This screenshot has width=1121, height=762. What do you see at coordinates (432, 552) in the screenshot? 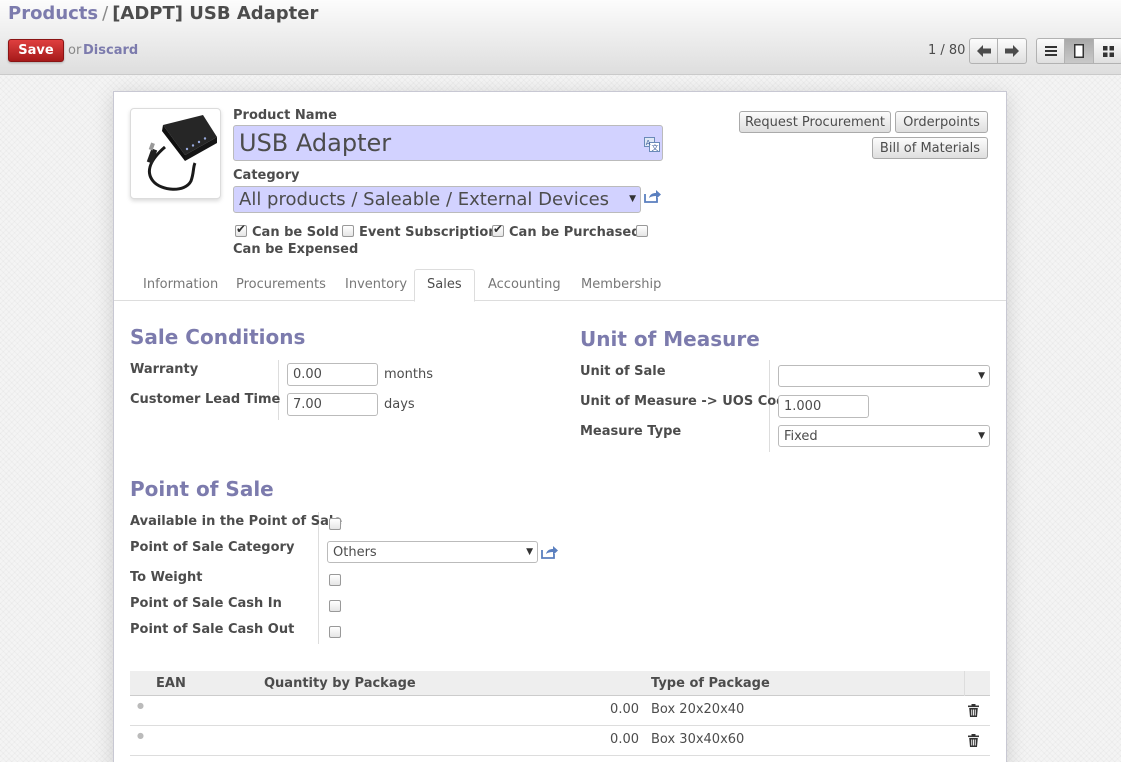
I see `pos-category-select: Others ▼` at bounding box center [432, 552].